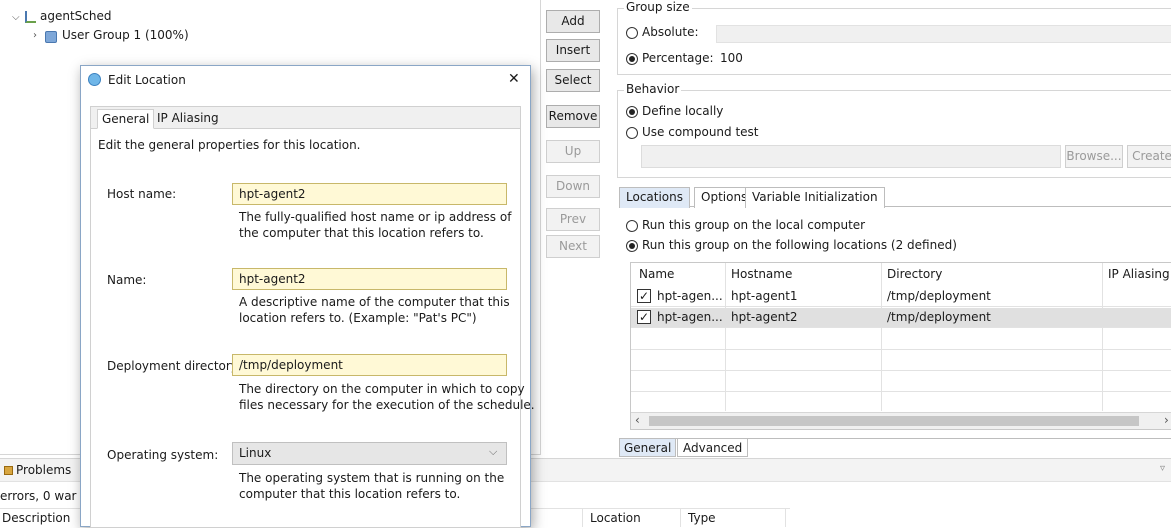 The height and width of the screenshot is (528, 1171). I want to click on tab-advanced: Advanced, so click(713, 448).